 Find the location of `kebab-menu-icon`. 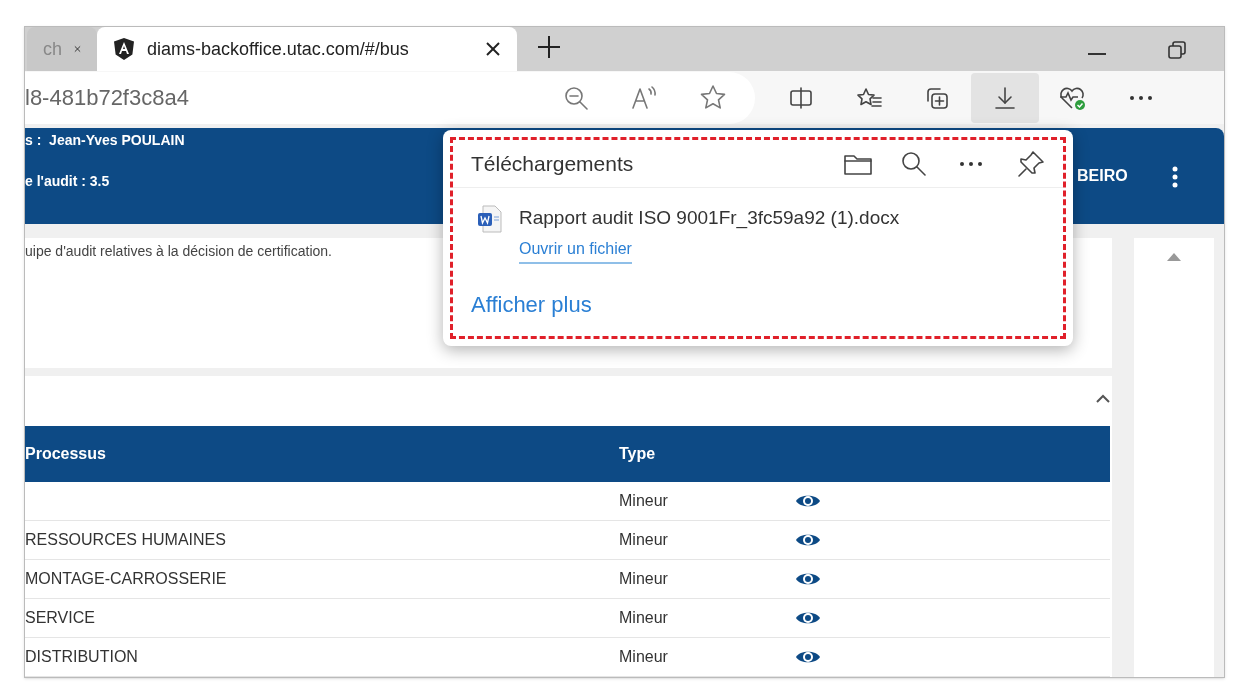

kebab-menu-icon is located at coordinates (1175, 177).